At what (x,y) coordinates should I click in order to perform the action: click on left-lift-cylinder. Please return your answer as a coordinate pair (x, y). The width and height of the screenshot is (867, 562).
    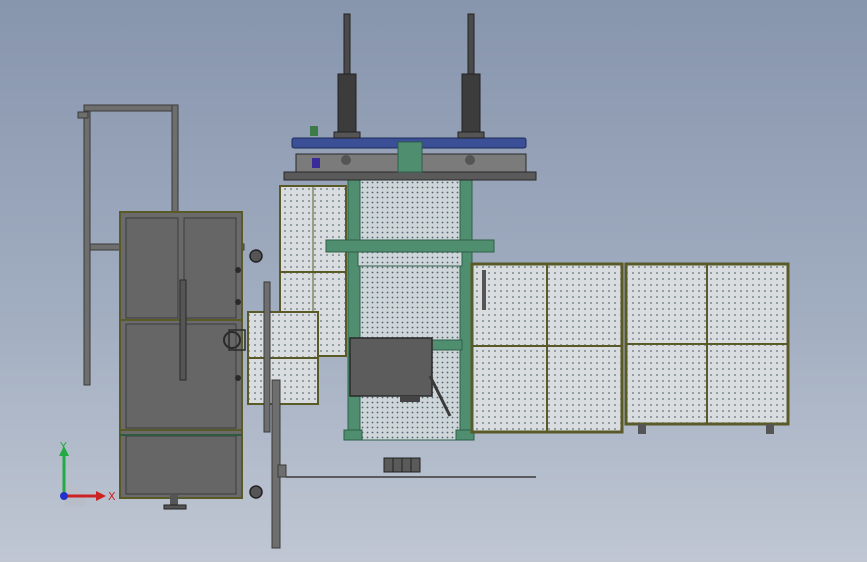
    Looking at the image, I should click on (347, 76).